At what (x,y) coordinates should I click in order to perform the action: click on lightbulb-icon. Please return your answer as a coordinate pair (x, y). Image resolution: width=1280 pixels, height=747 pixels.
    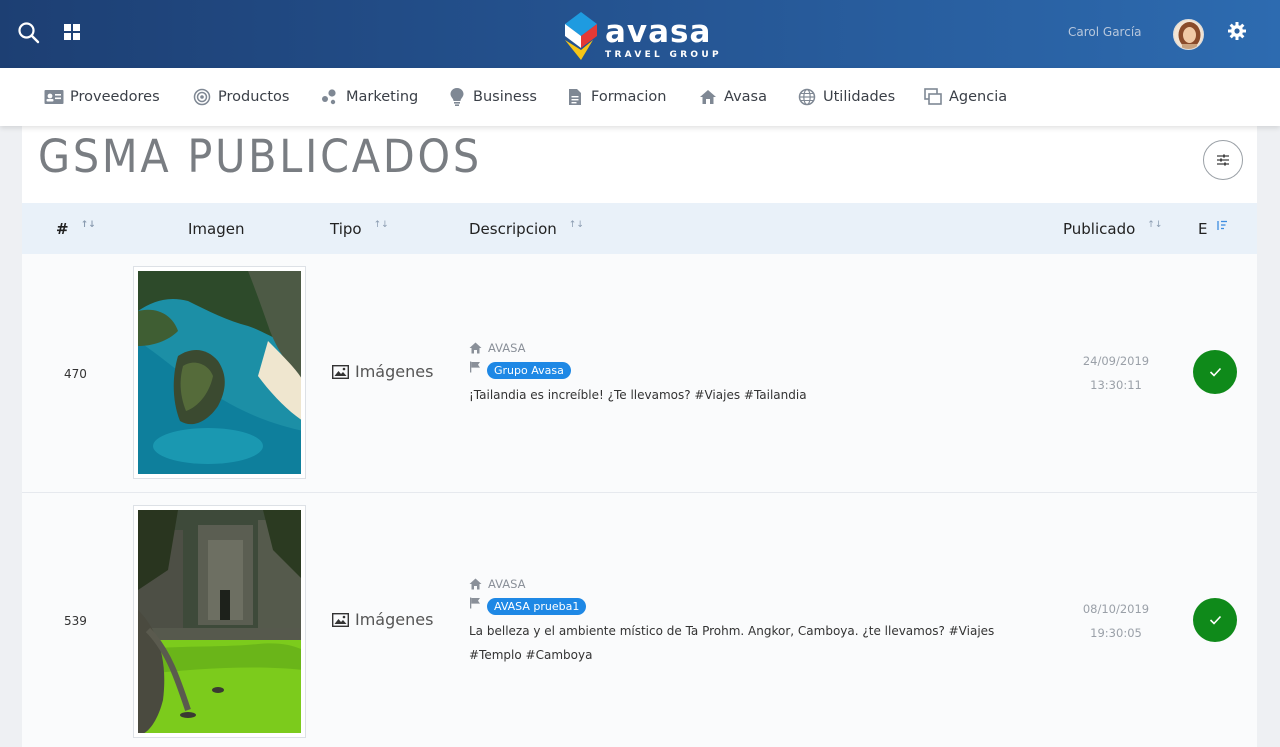
    Looking at the image, I should click on (457, 97).